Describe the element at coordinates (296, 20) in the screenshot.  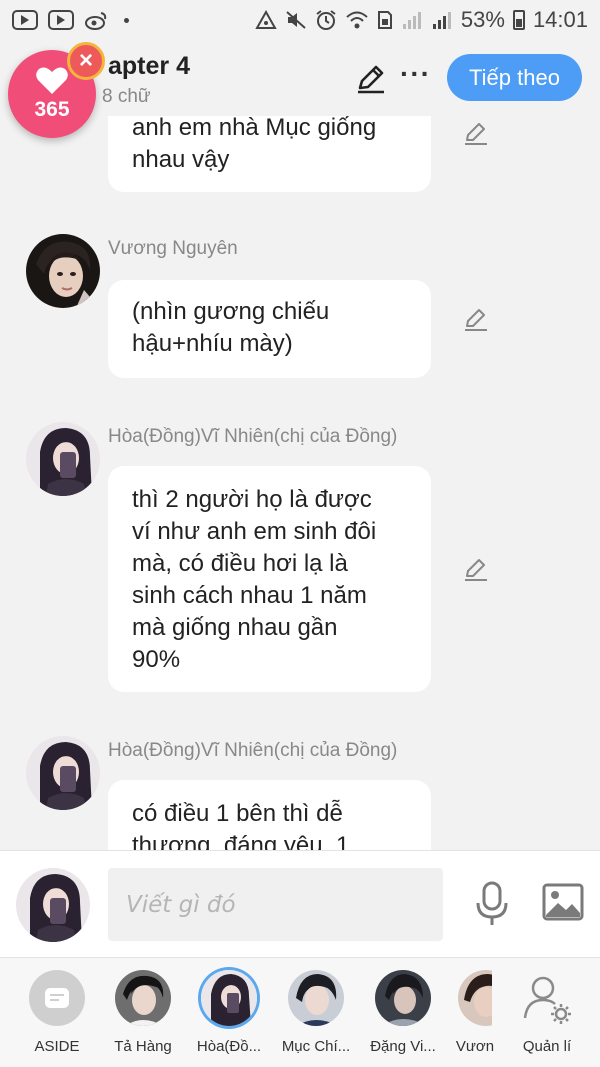
I see `mute-icon` at that location.